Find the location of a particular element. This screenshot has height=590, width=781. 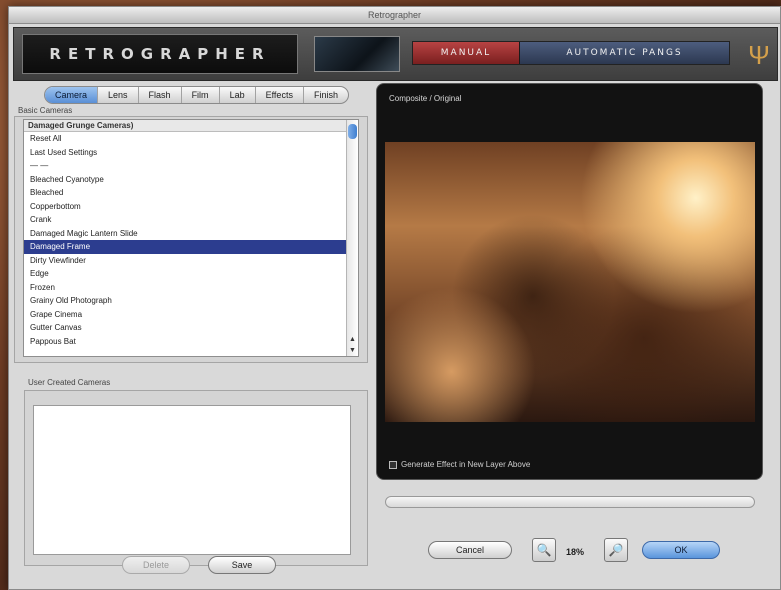

zoom-level: 18% is located at coordinates (575, 552).